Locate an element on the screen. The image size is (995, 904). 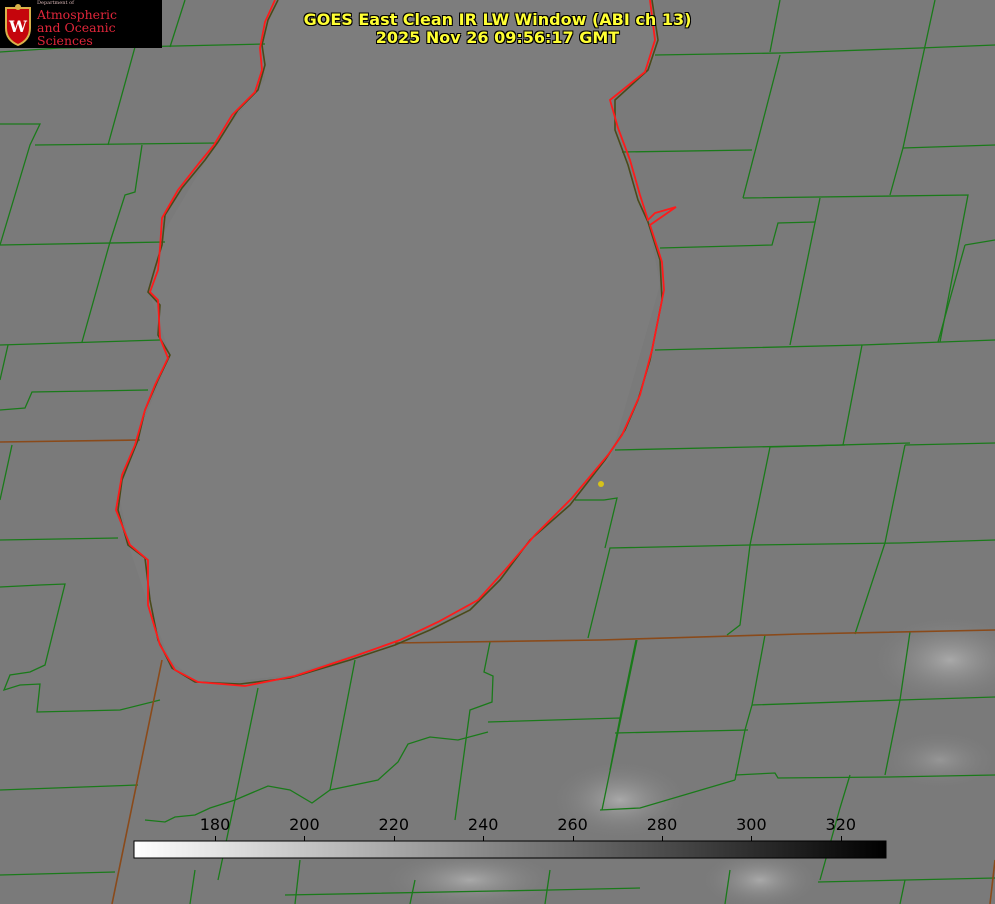
title-timestamp: 2025 Nov 26 09:56:17 GMT is located at coordinates (497, 37).